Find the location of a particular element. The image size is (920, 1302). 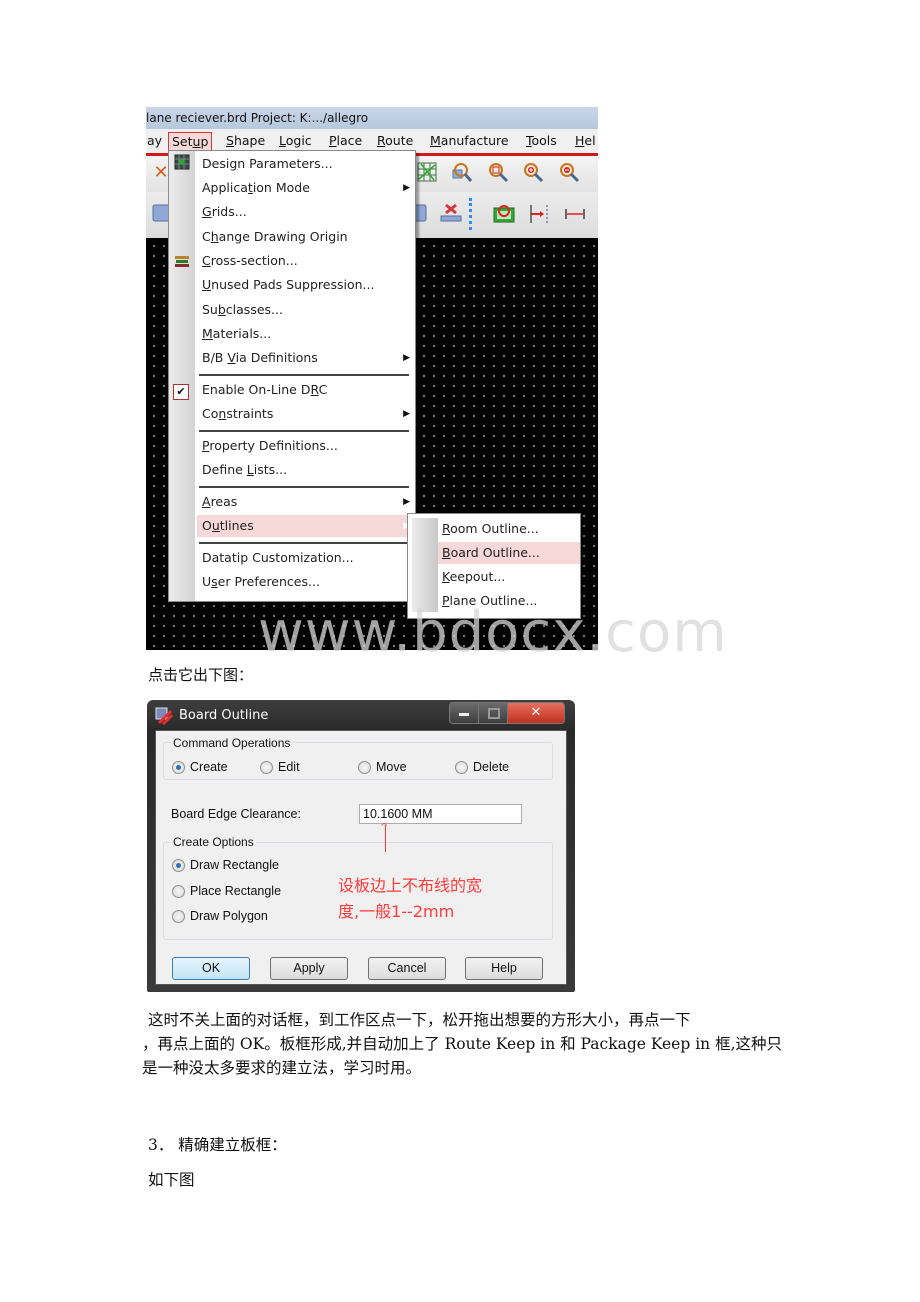

menu-item-enable-online-drc: Enable On-Line DRC is located at coordinates (306, 390).